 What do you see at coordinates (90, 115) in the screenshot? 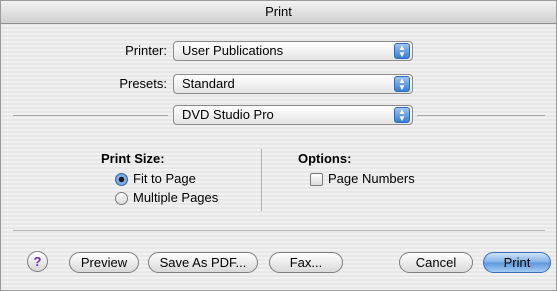
I see `separator-left` at bounding box center [90, 115].